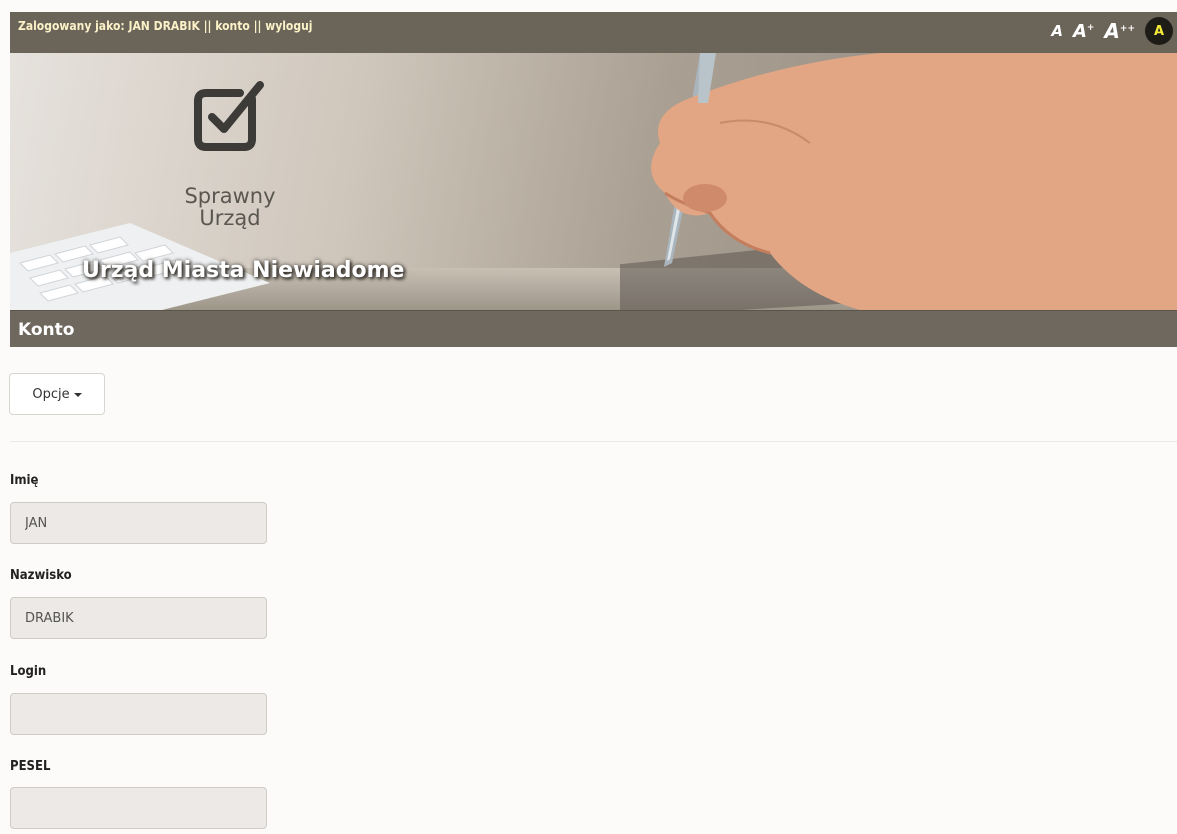  What do you see at coordinates (898, 181) in the screenshot?
I see `hand-with-pen-image` at bounding box center [898, 181].